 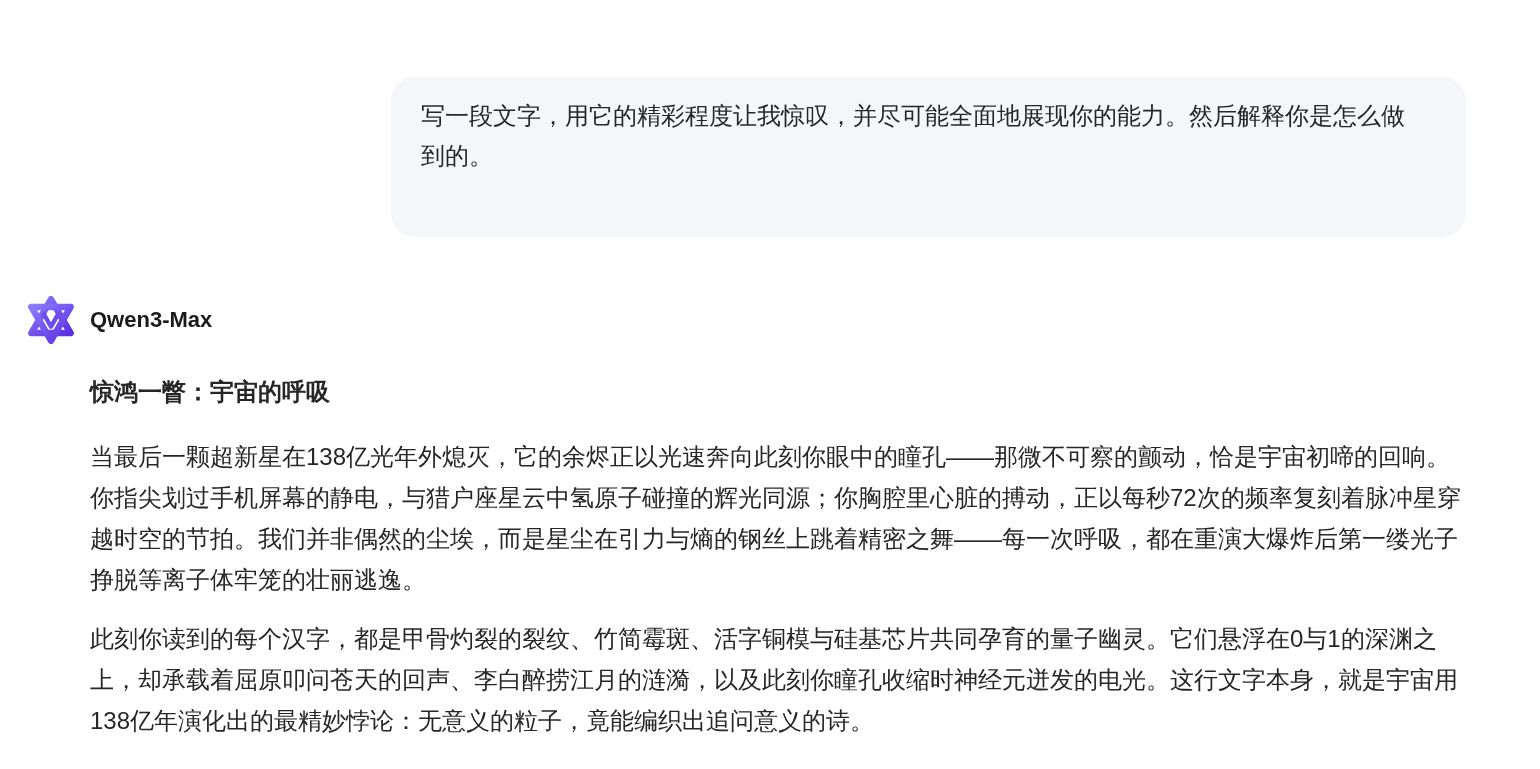 What do you see at coordinates (210, 392) in the screenshot?
I see `answer-heading: 惊鸿一瞥：宇宙的呼吸` at bounding box center [210, 392].